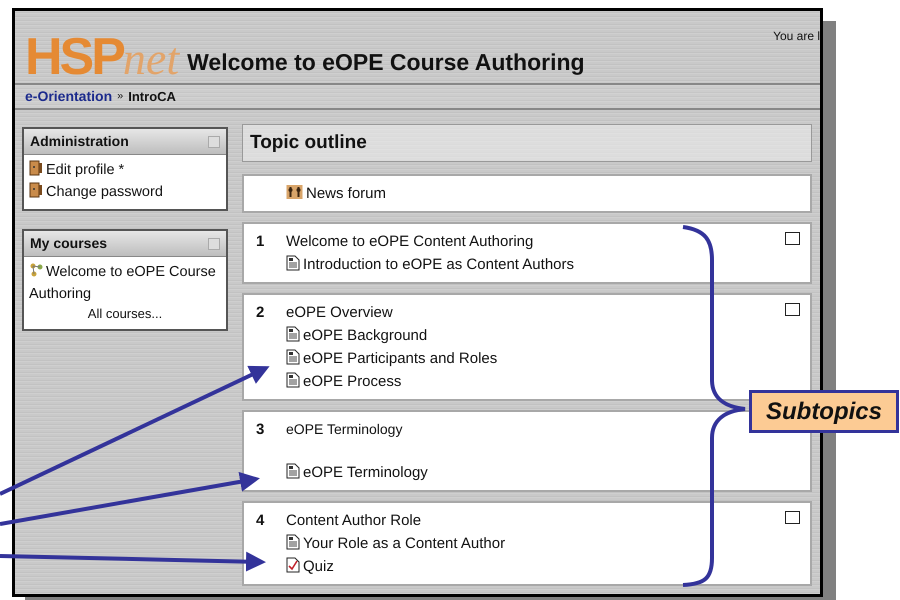  I want to click on breadcrumb-current: IntroCA, so click(152, 97).